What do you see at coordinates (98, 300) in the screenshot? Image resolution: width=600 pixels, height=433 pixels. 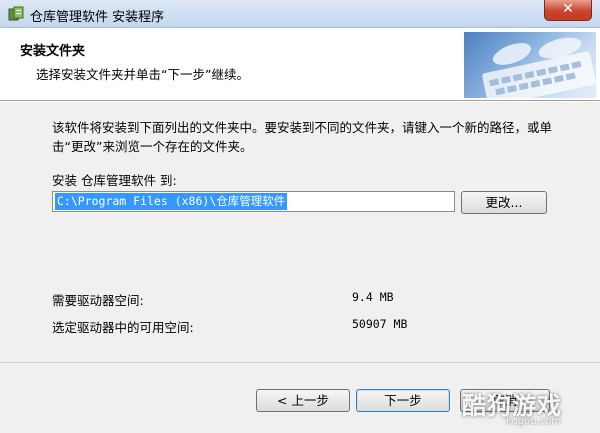 I see `required-space-label: 需要驱动器空间:` at bounding box center [98, 300].